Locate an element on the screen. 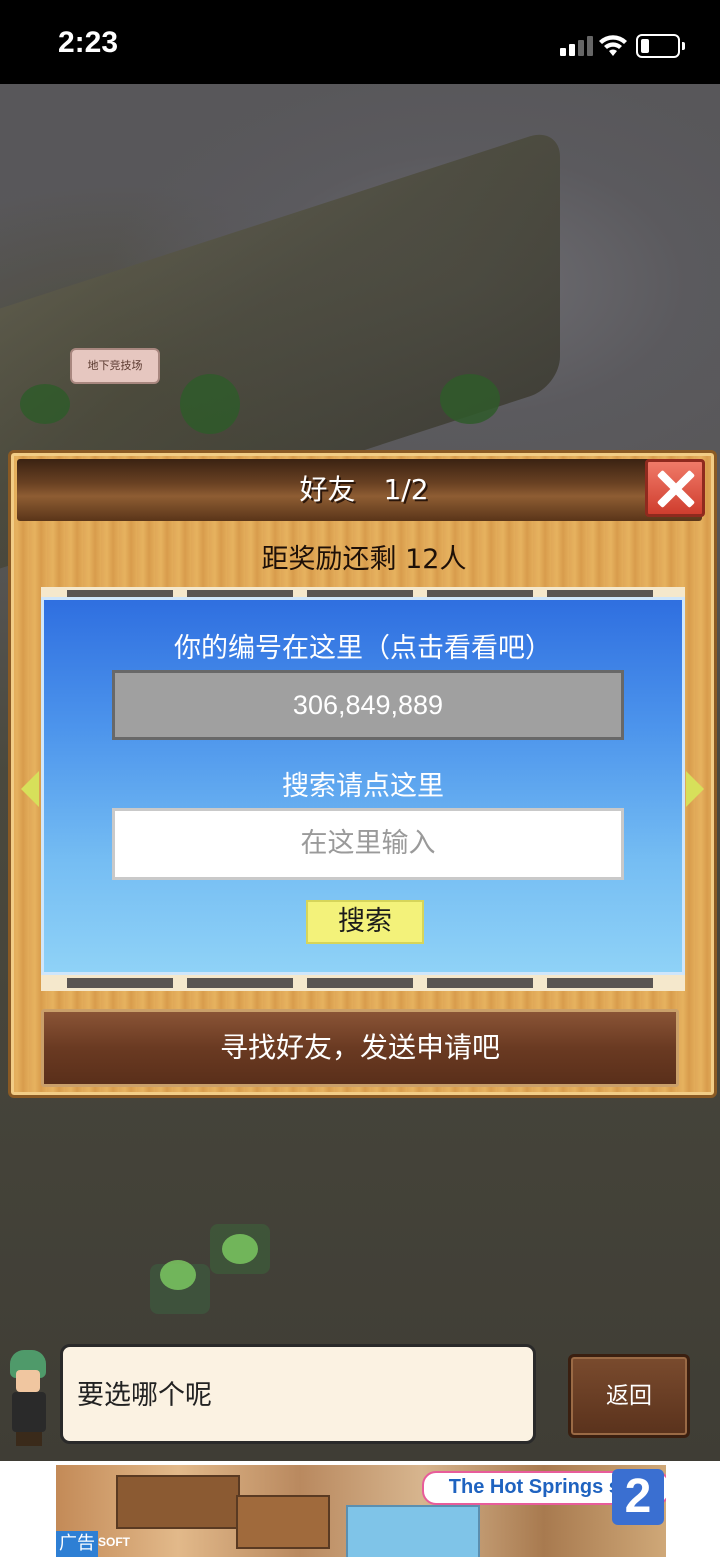 The height and width of the screenshot is (1559, 720). panel-frame-bottom is located at coordinates (363, 983).